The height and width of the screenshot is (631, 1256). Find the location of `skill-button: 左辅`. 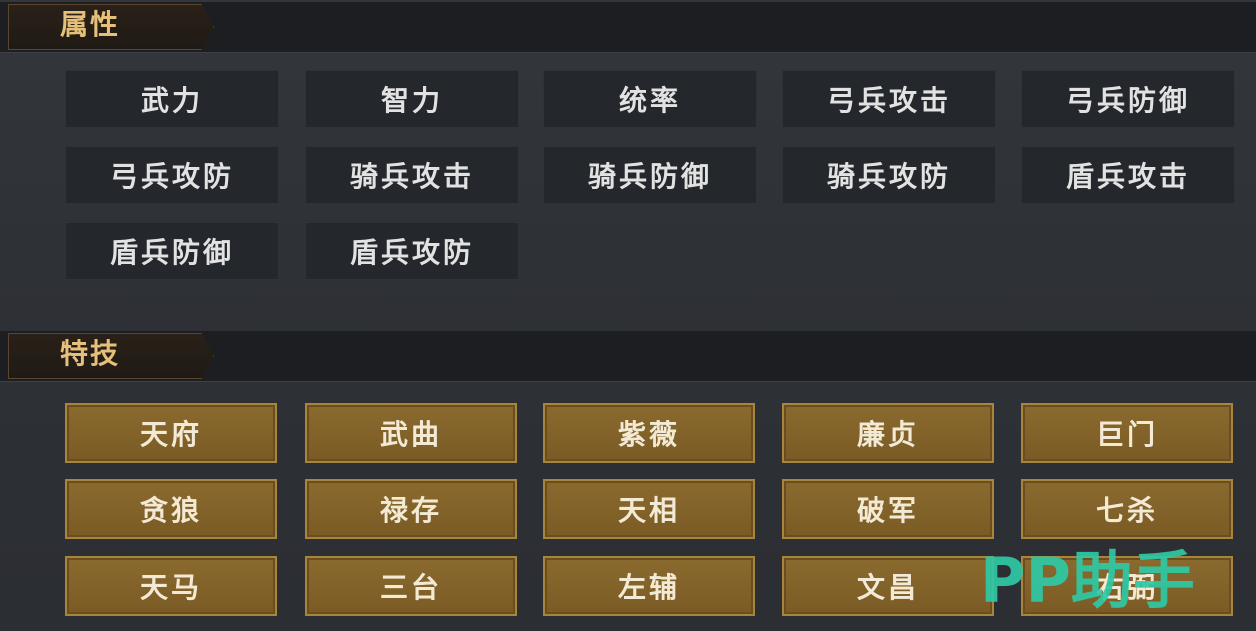

skill-button: 左辅 is located at coordinates (649, 586).